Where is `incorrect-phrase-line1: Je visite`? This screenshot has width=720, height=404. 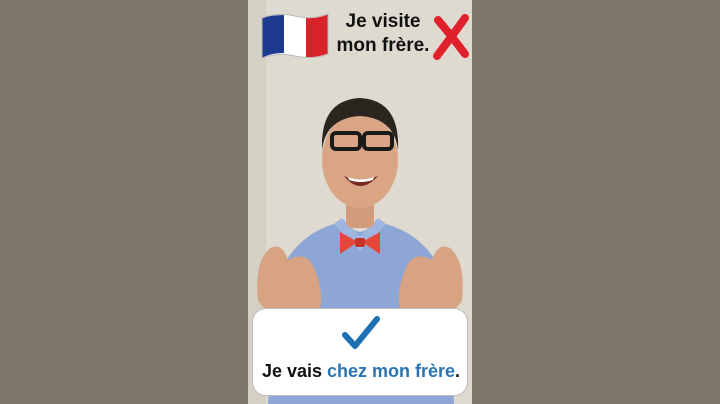
incorrect-phrase-line1: Je visite is located at coordinates (383, 21).